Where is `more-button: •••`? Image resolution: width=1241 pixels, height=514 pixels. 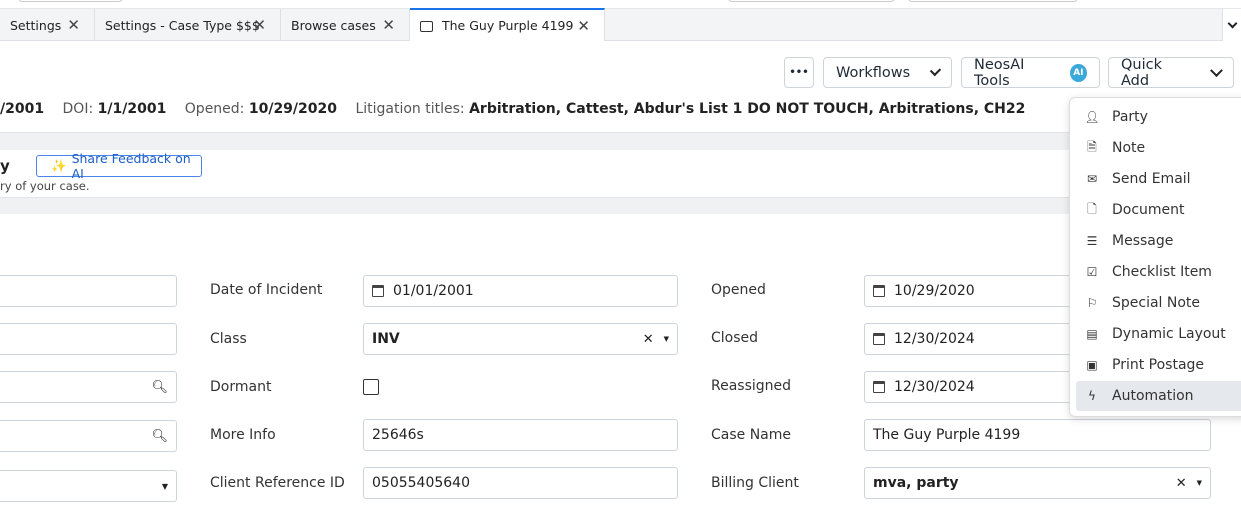
more-button: ••• is located at coordinates (799, 72).